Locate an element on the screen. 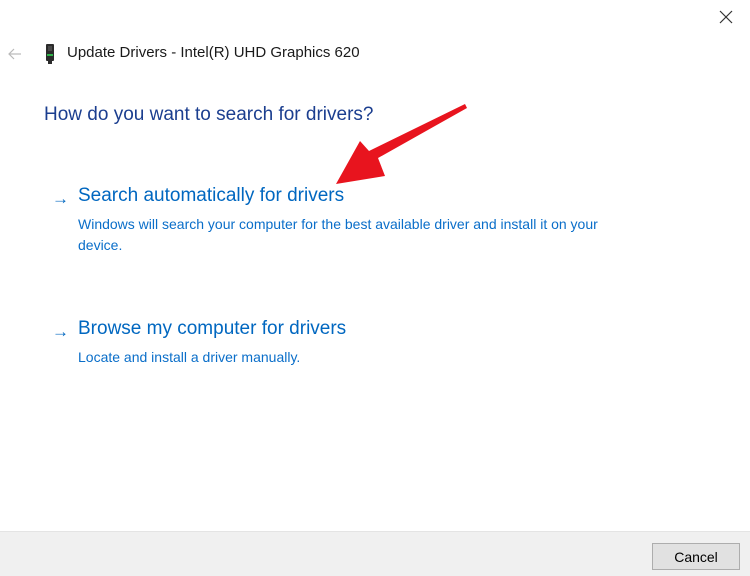  close-button is located at coordinates (726, 17).